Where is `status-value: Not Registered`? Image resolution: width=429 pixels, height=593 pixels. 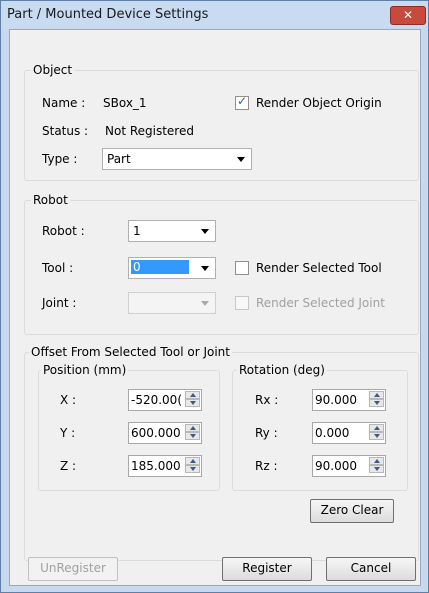
status-value: Not Registered is located at coordinates (149, 131).